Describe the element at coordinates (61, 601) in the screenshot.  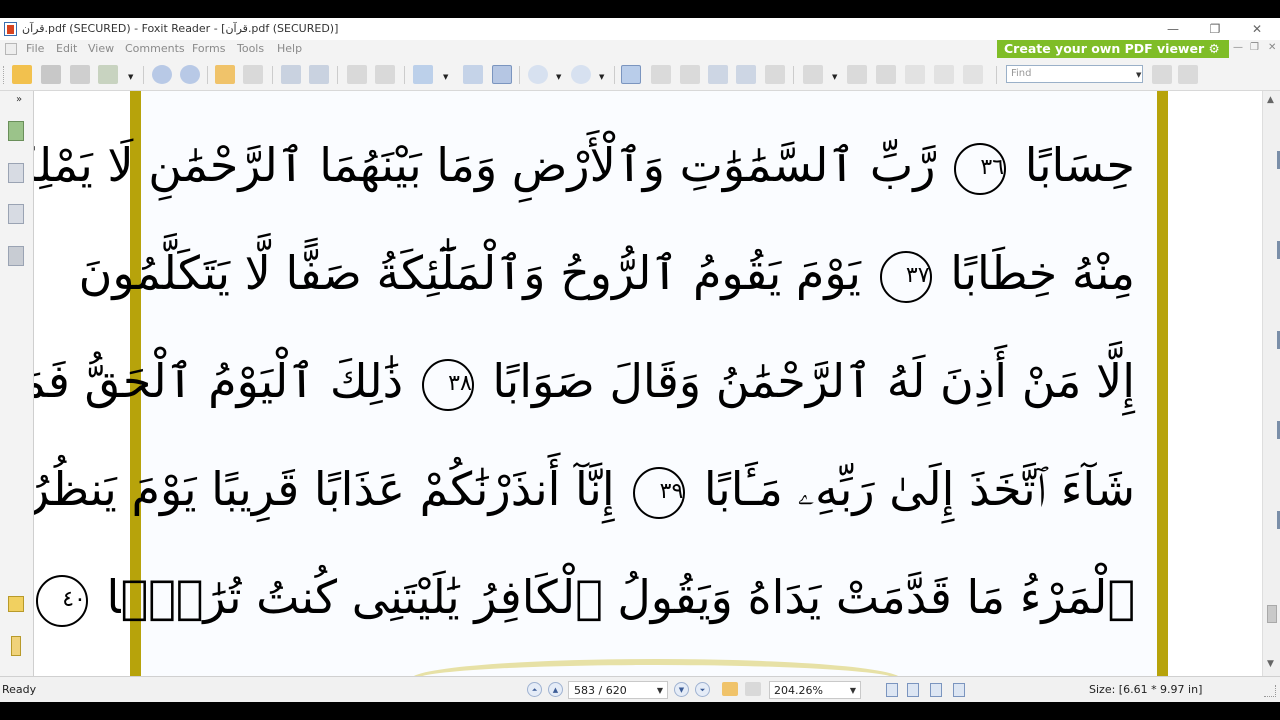
I see `ayah-marker: ٤٠` at that location.